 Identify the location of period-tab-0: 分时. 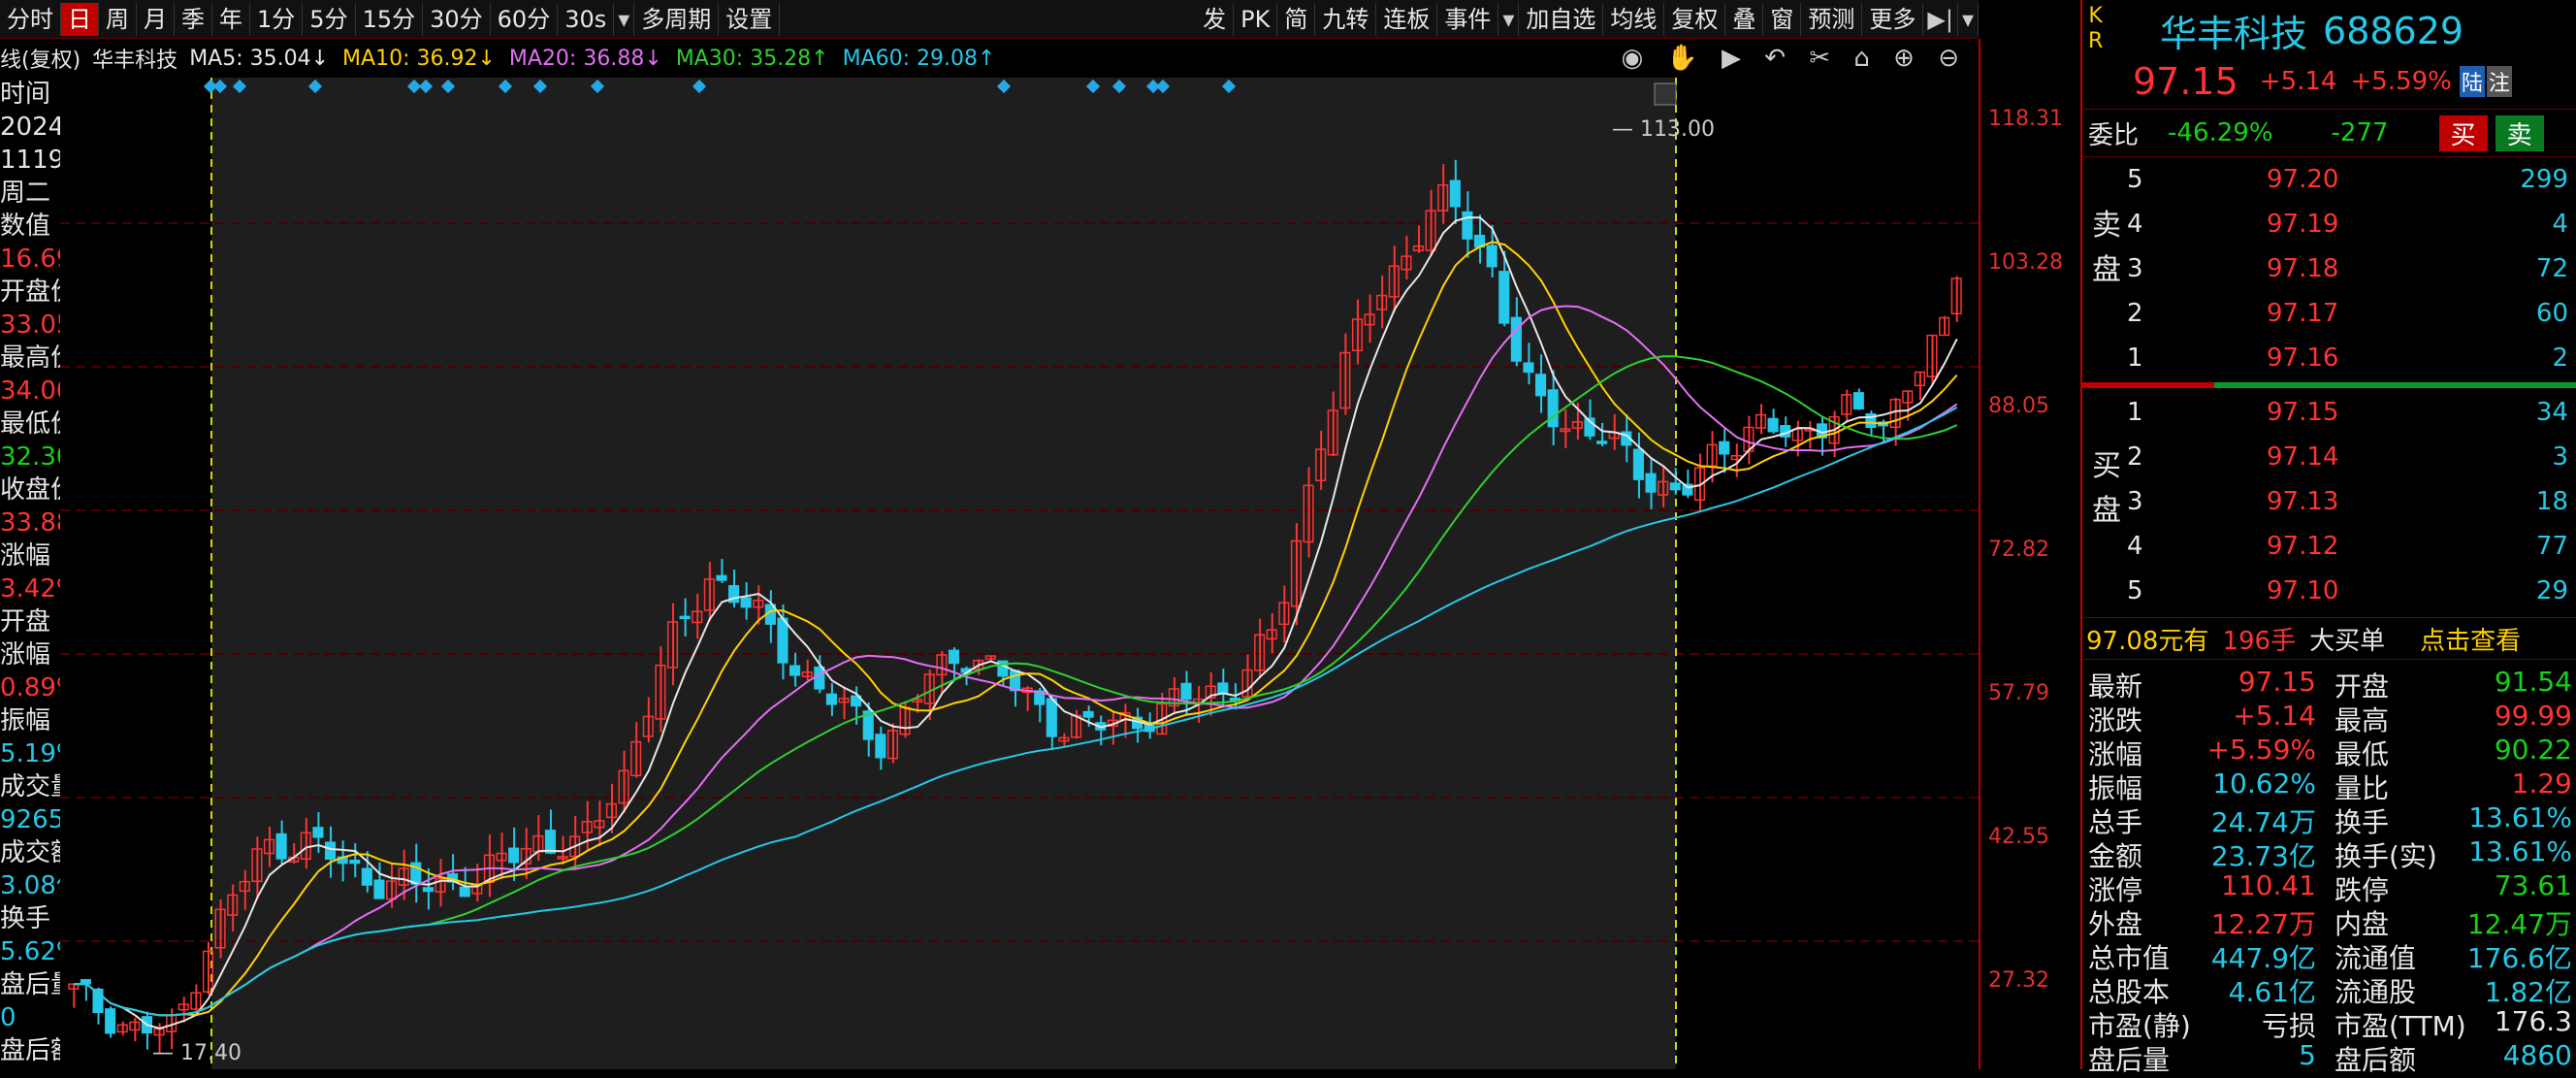
(30, 19).